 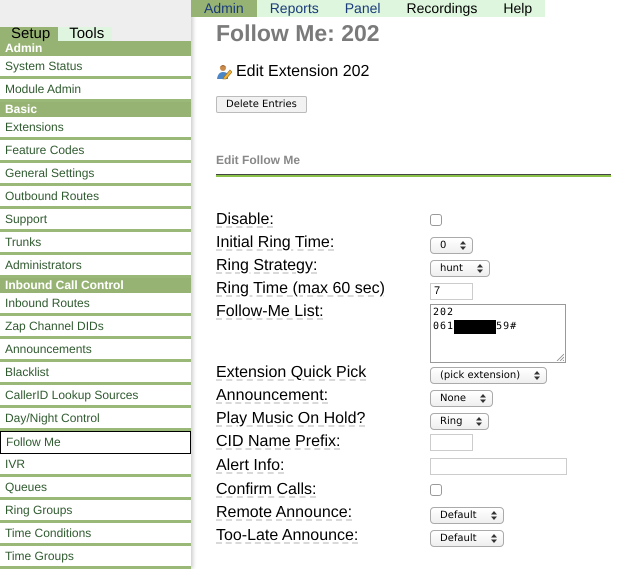 I want to click on dropdown: None, so click(x=462, y=398).